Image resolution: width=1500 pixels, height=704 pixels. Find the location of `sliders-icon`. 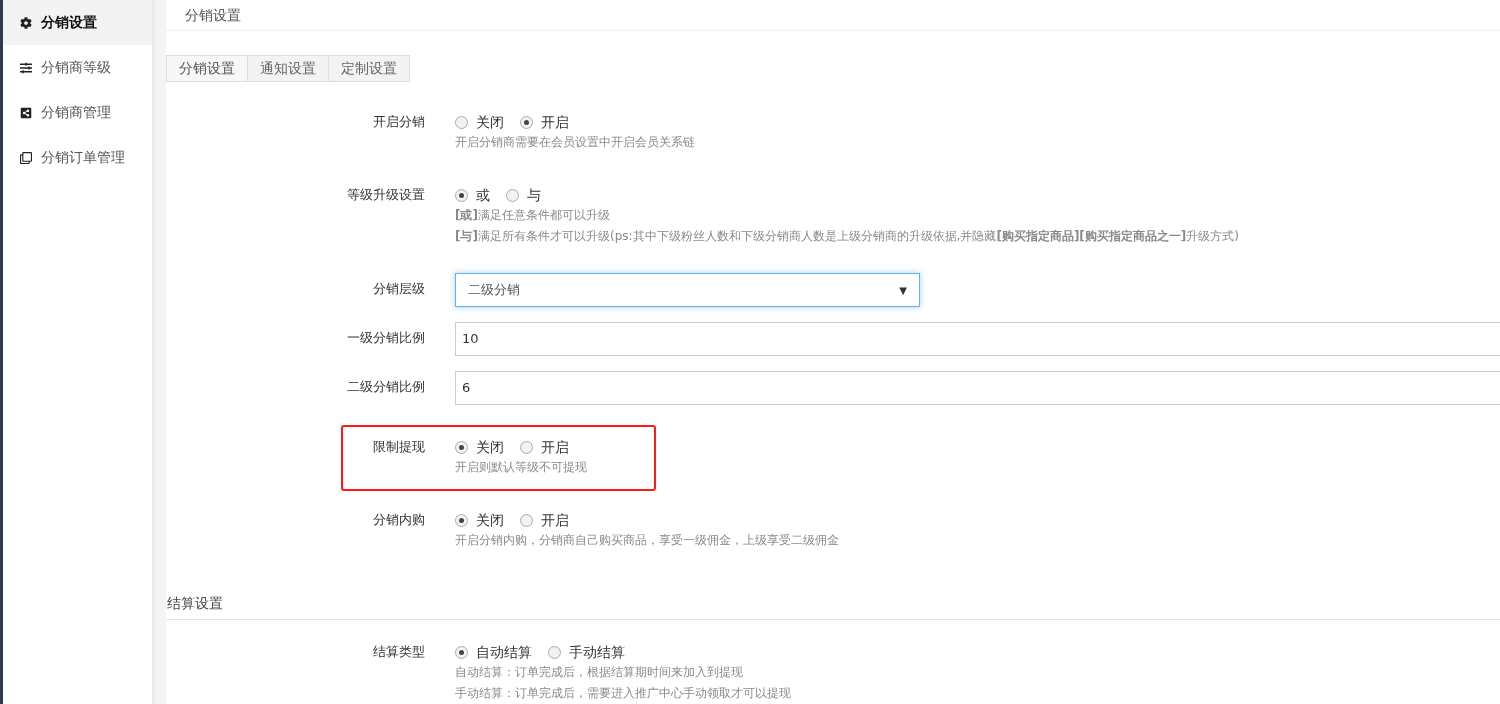

sliders-icon is located at coordinates (26, 67).